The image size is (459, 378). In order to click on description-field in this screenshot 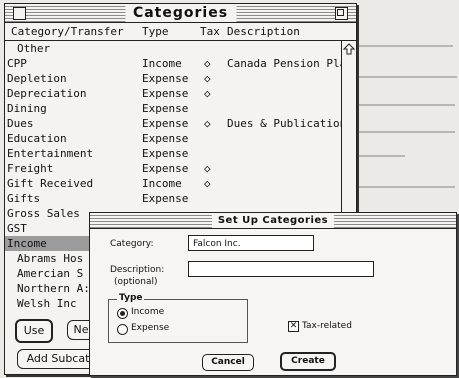, I will do `click(281, 269)`.